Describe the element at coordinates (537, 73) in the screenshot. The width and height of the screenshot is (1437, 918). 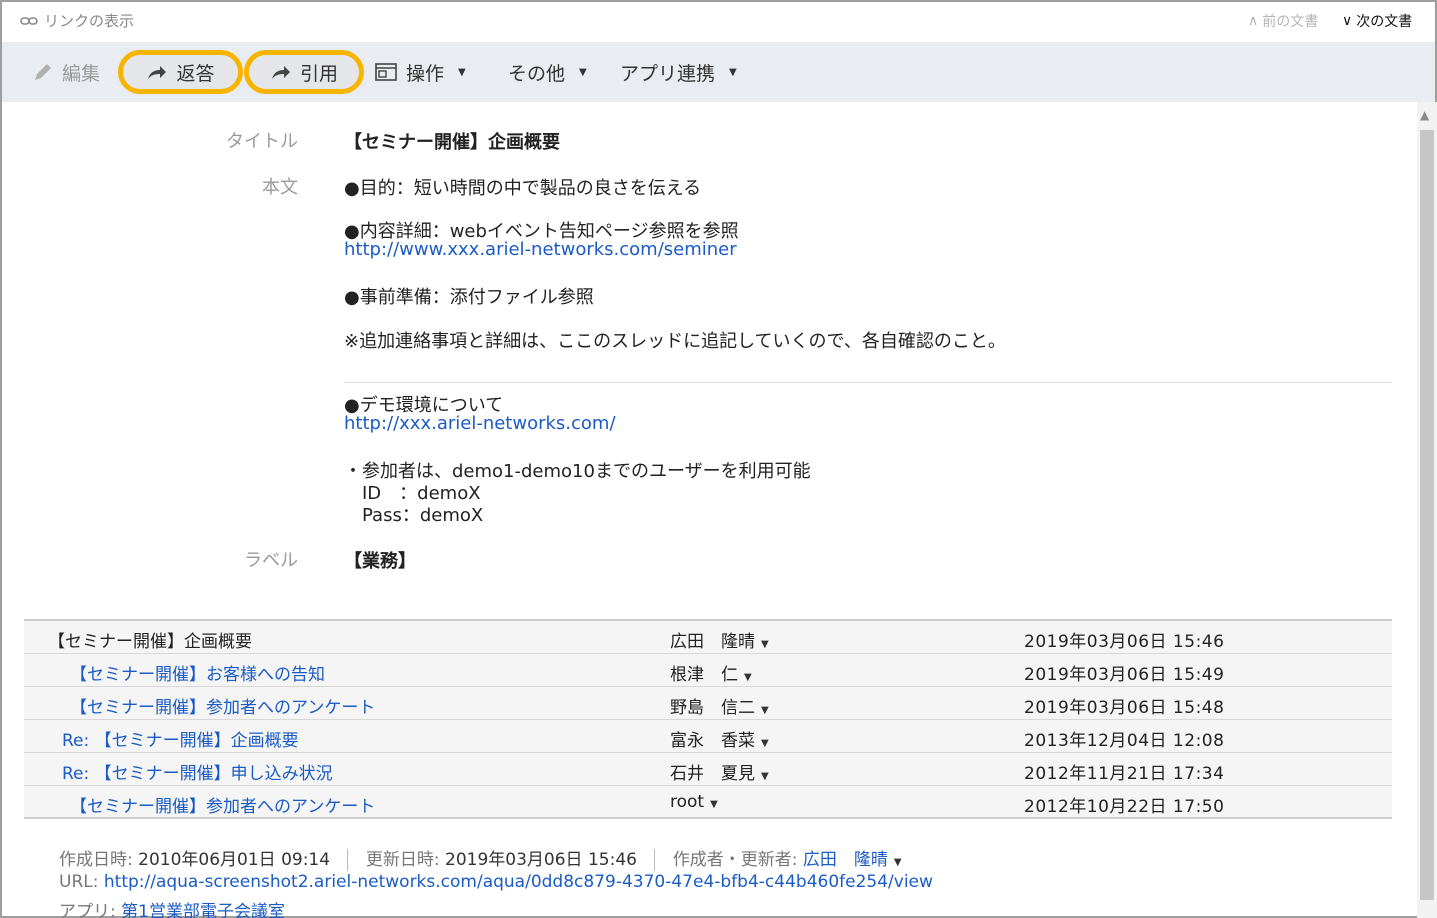
I see `other-label: その他` at that location.